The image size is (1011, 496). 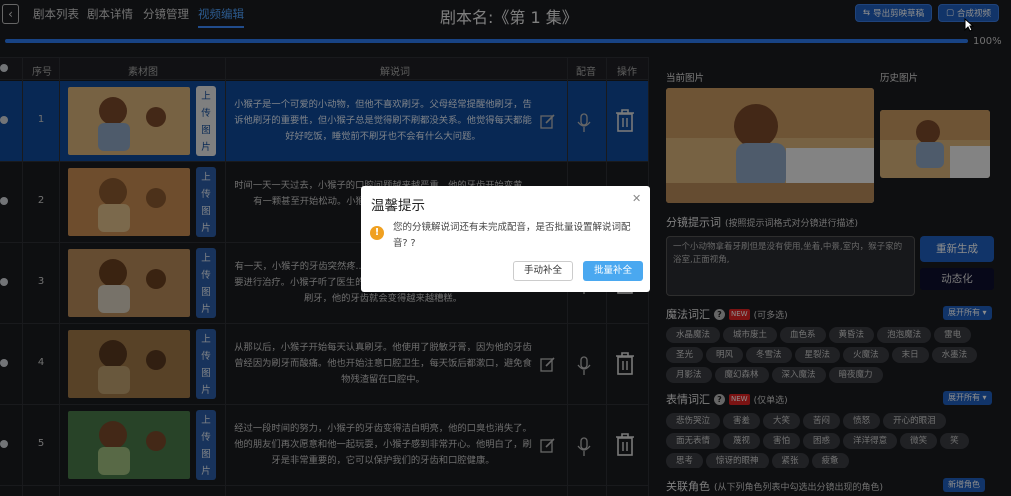 What do you see at coordinates (543, 271) in the screenshot?
I see `manual-complete-button: 手动补全` at bounding box center [543, 271].